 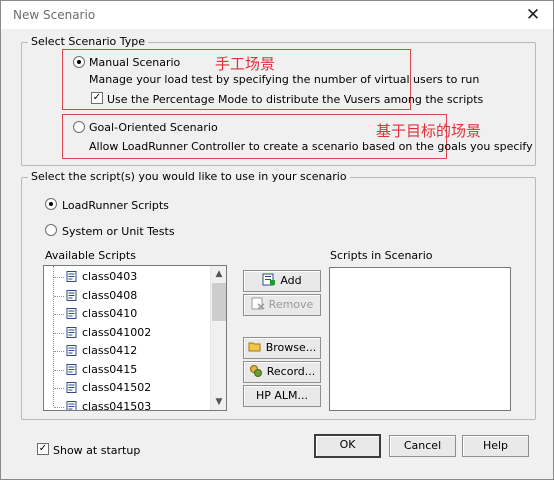 What do you see at coordinates (97, 98) in the screenshot?
I see `percentage-mode-checkbox: ✓` at bounding box center [97, 98].